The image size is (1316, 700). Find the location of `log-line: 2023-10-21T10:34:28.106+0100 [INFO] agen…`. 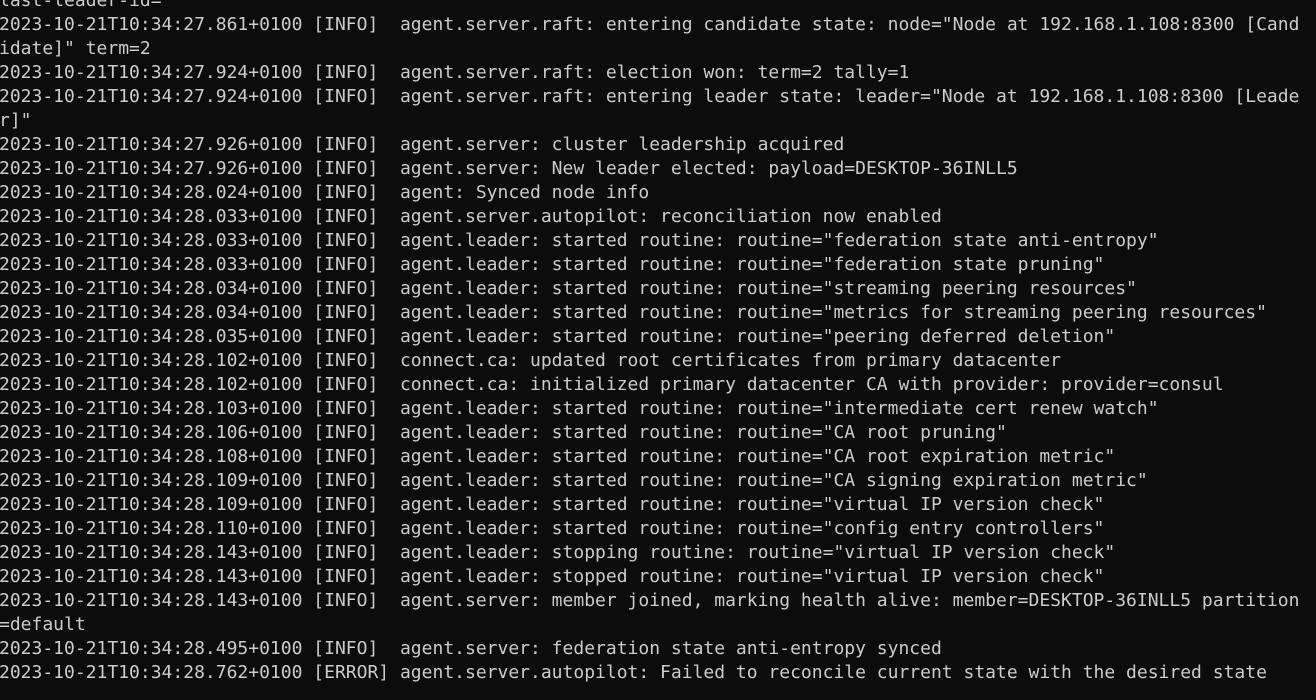

log-line: 2023-10-21T10:34:28.106+0100 [INFO] agen… is located at coordinates (503, 432).